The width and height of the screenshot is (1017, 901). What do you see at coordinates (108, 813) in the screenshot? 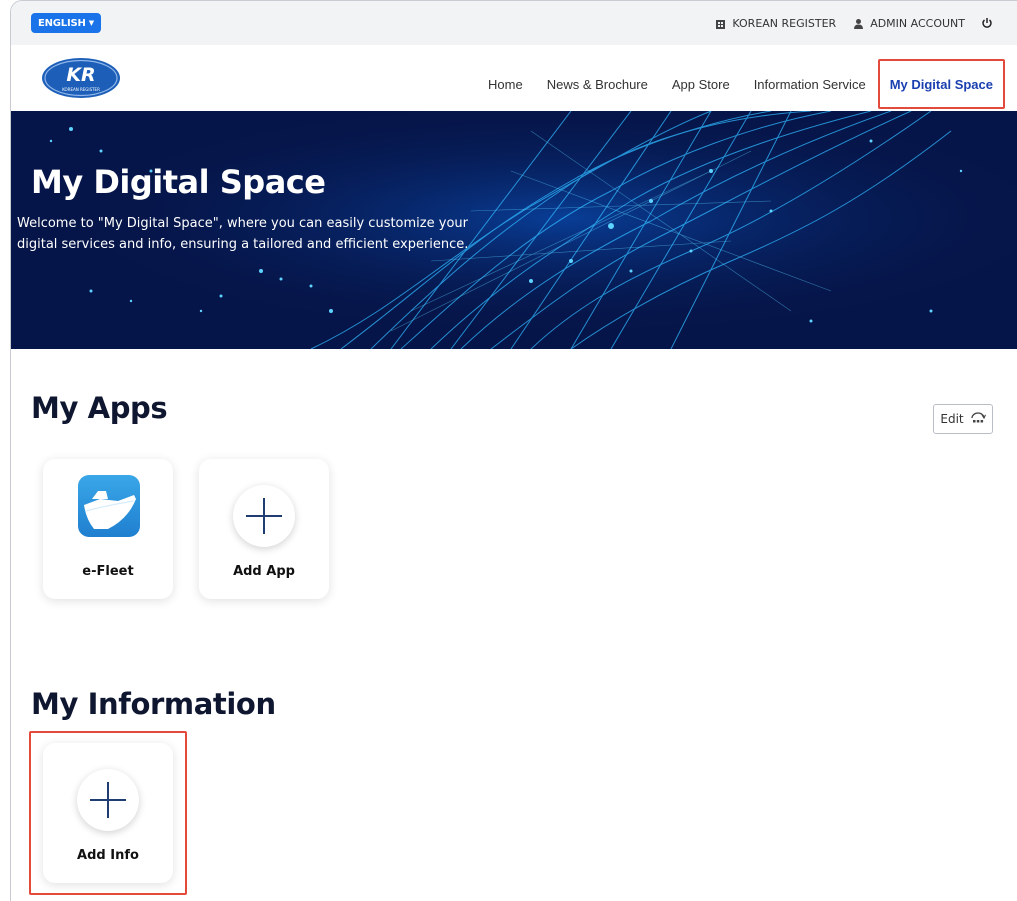
I see `add-info-highlight` at bounding box center [108, 813].